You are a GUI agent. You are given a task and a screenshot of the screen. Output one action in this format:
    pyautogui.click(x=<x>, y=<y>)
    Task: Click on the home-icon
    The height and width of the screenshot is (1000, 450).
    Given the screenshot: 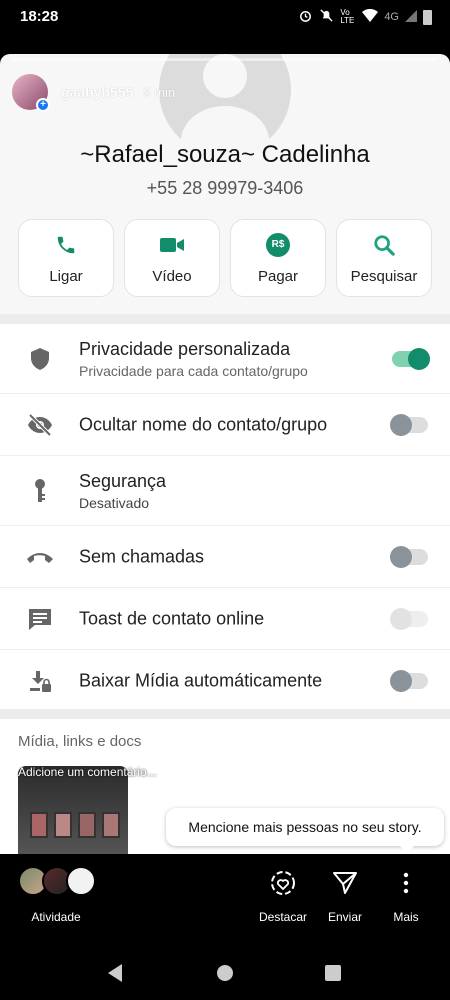 What is the action you would take?
    pyautogui.click(x=225, y=973)
    